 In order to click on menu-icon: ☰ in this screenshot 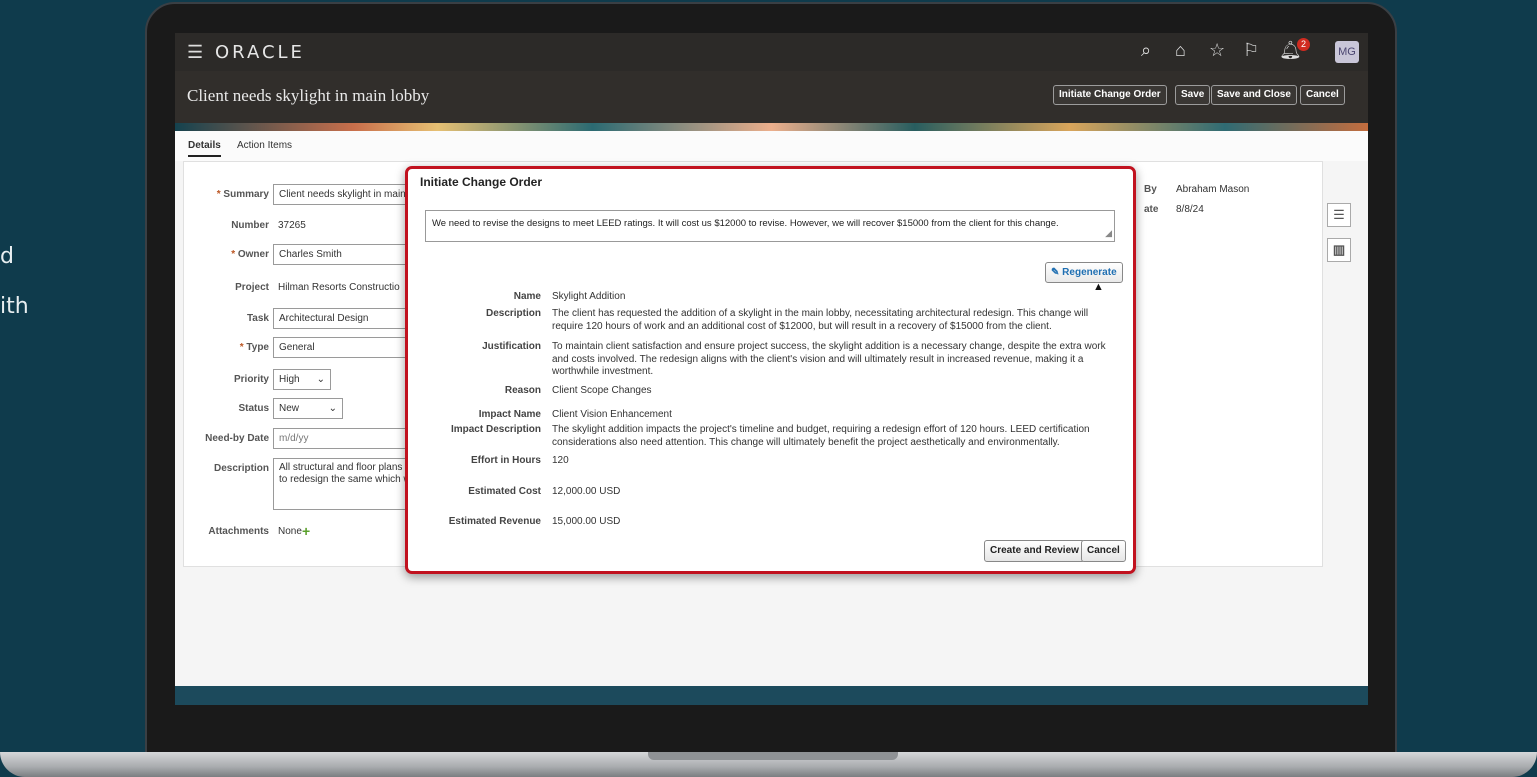, I will do `click(195, 52)`.